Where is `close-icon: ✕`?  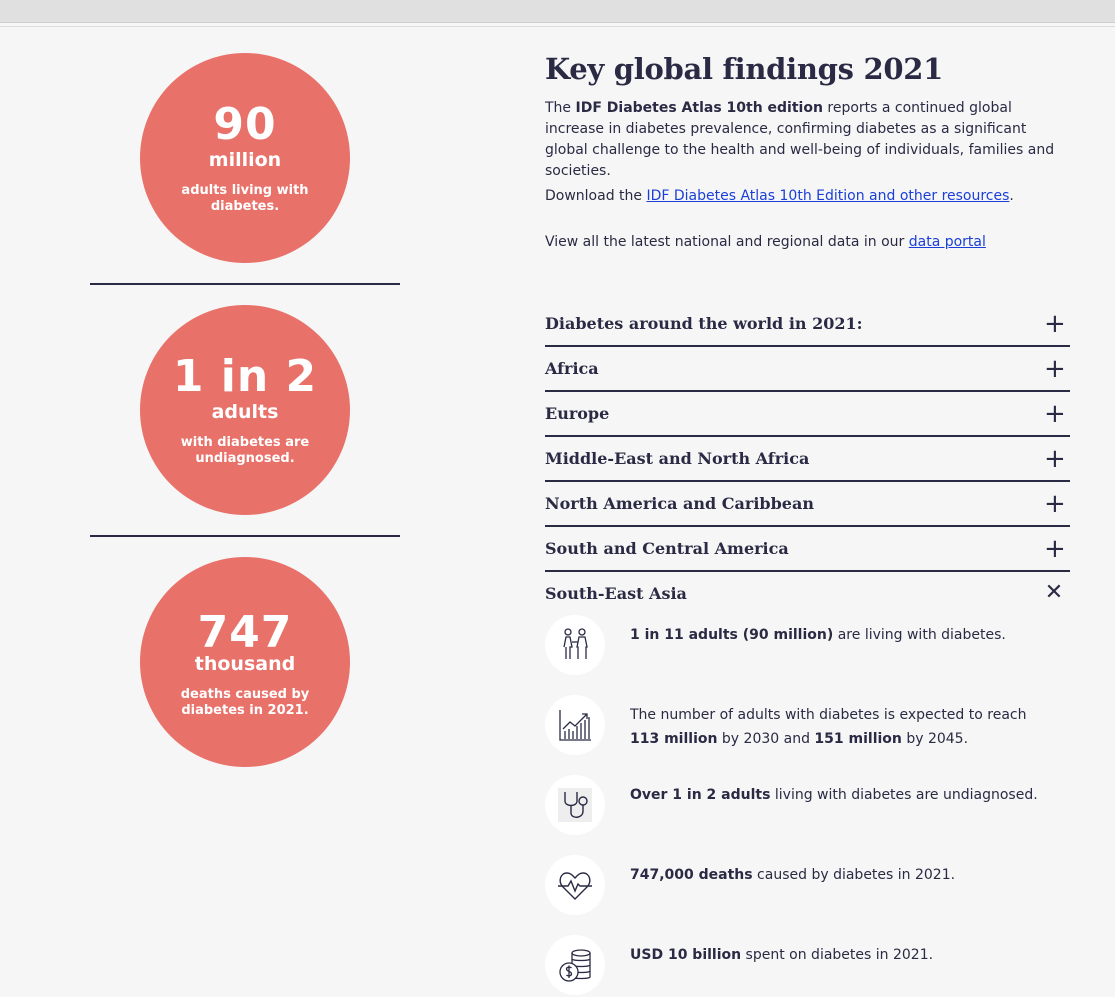
close-icon: ✕ is located at coordinates (1054, 593).